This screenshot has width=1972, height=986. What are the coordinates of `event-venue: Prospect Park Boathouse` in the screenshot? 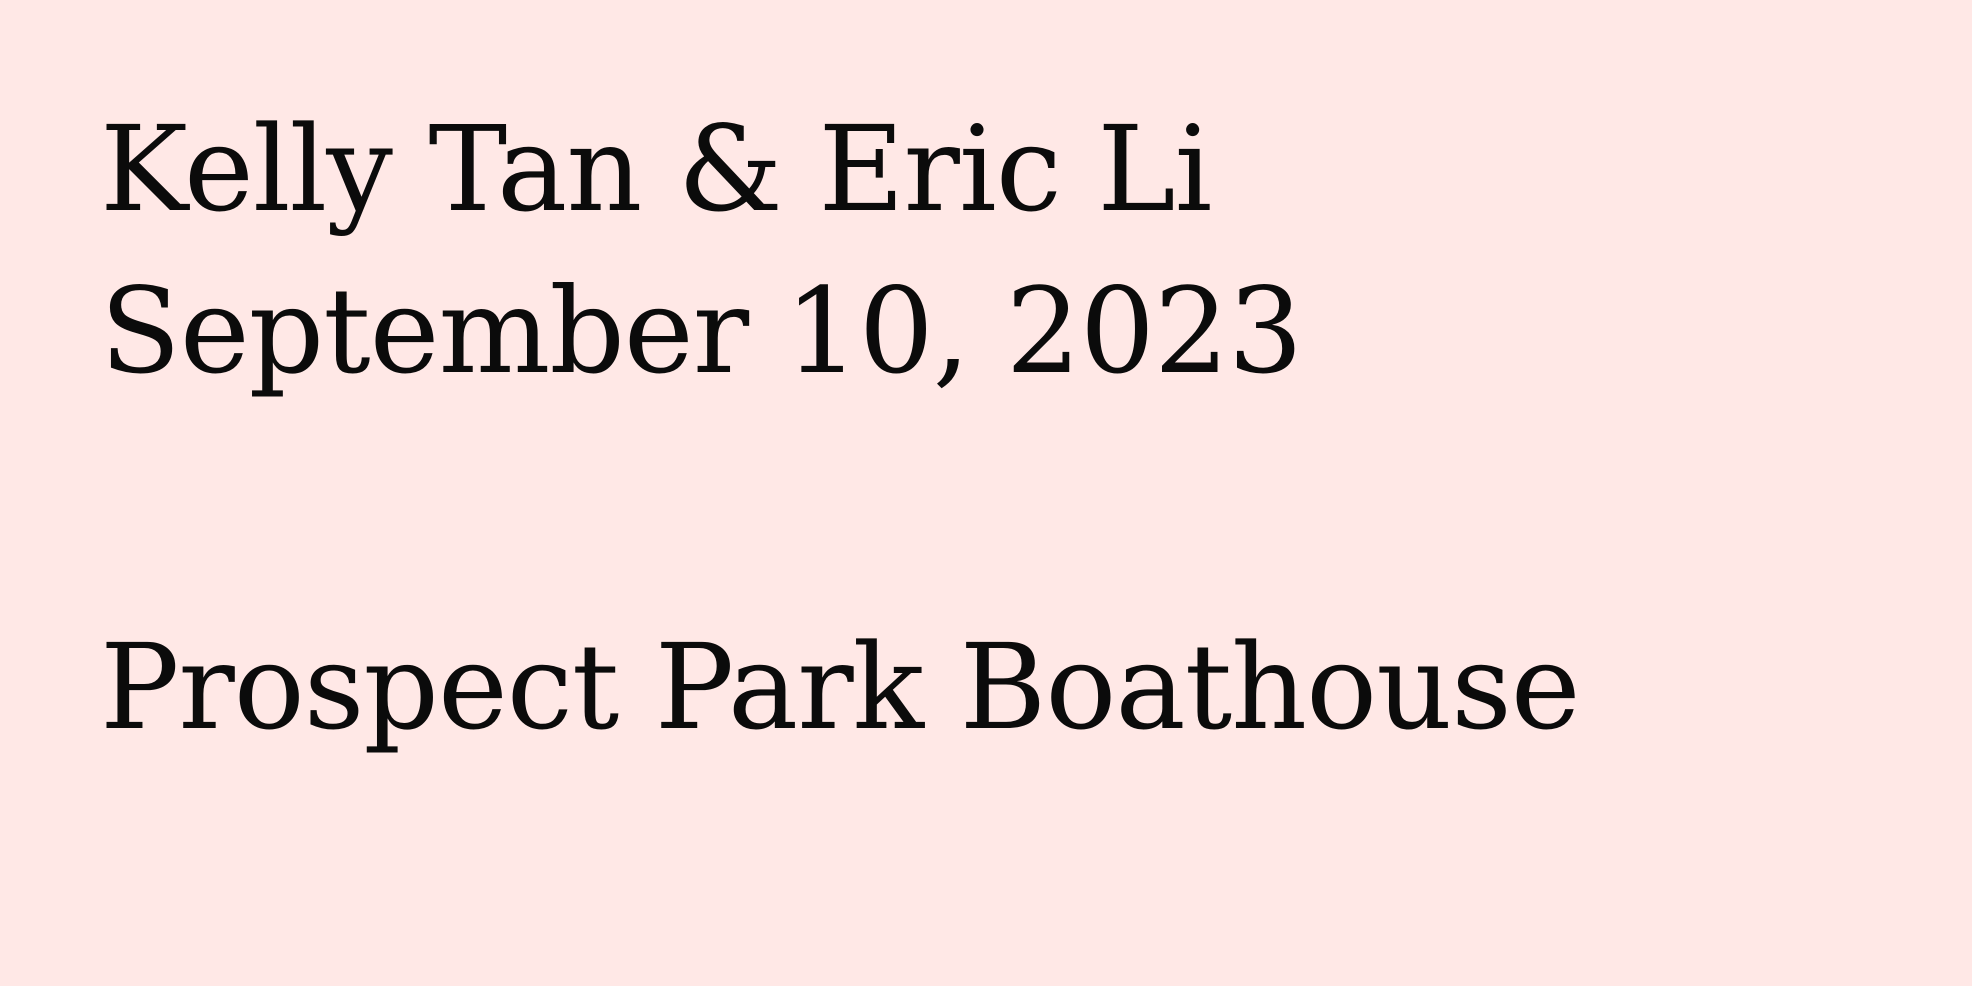 It's located at (840, 687).